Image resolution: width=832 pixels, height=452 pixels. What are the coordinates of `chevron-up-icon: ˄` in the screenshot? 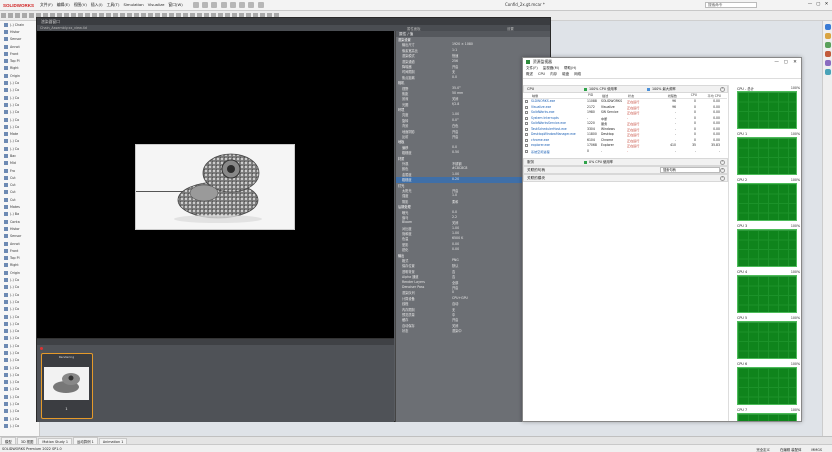 It's located at (722, 89).